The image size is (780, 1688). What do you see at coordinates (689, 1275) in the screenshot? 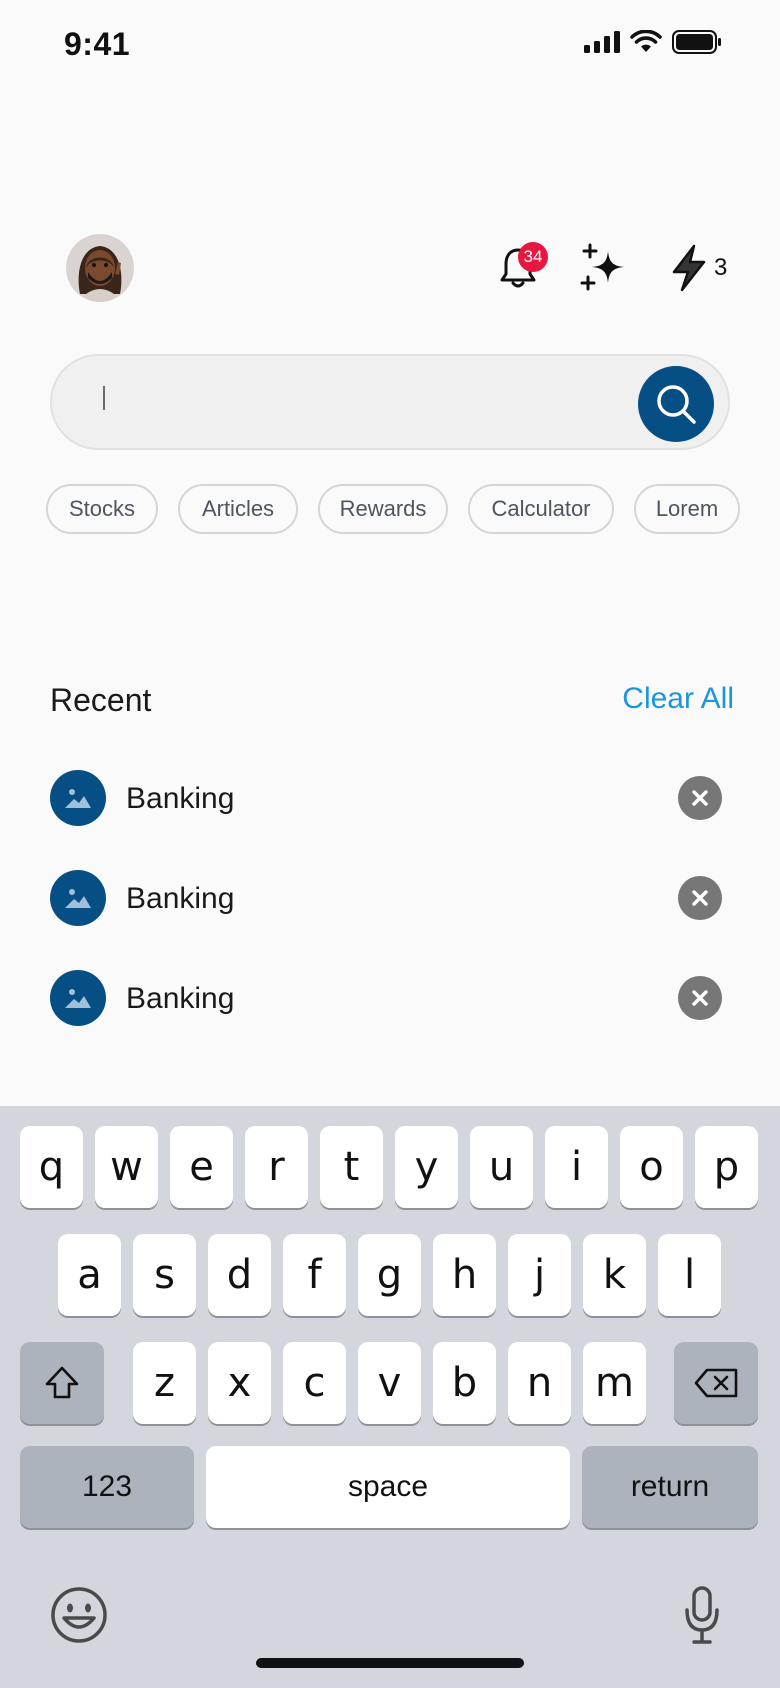
I see `key-l: l` at bounding box center [689, 1275].